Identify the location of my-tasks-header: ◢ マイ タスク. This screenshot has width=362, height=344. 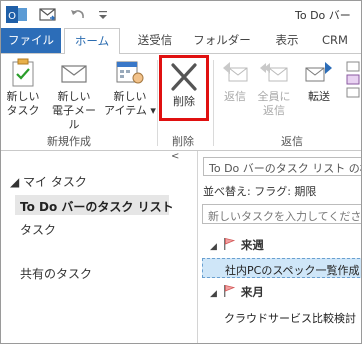
(48, 181).